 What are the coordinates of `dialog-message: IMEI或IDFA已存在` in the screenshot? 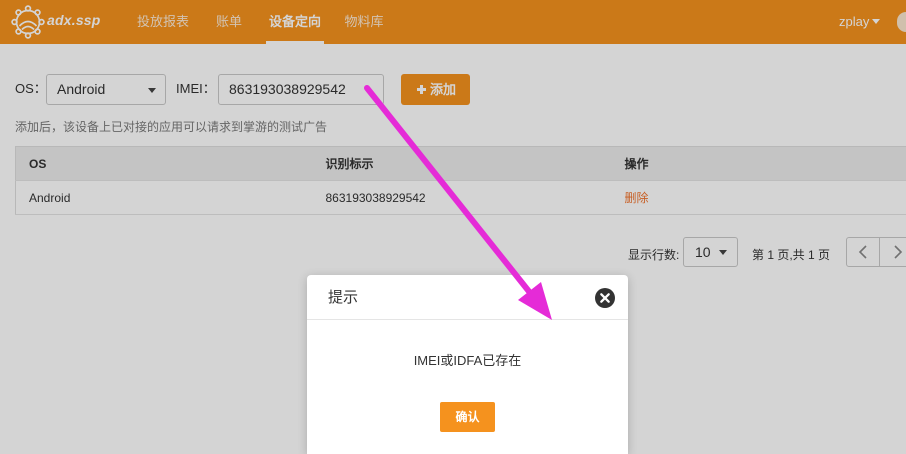 It's located at (467, 360).